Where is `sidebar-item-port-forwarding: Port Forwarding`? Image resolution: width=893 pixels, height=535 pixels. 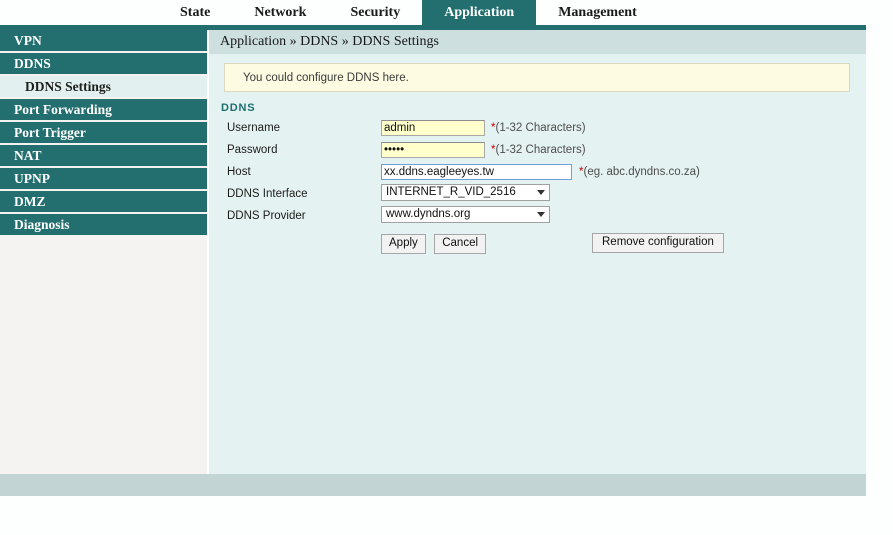 sidebar-item-port-forwarding: Port Forwarding is located at coordinates (103, 109).